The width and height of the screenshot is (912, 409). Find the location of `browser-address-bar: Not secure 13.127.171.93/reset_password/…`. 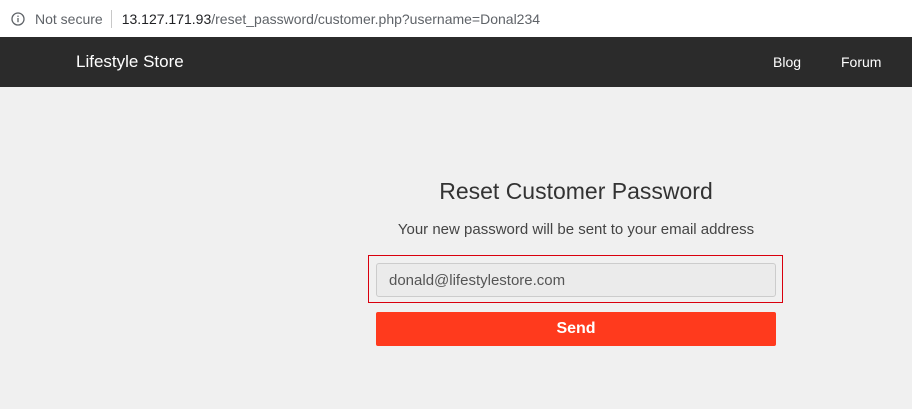

browser-address-bar: Not secure 13.127.171.93/reset_password/… is located at coordinates (456, 18).